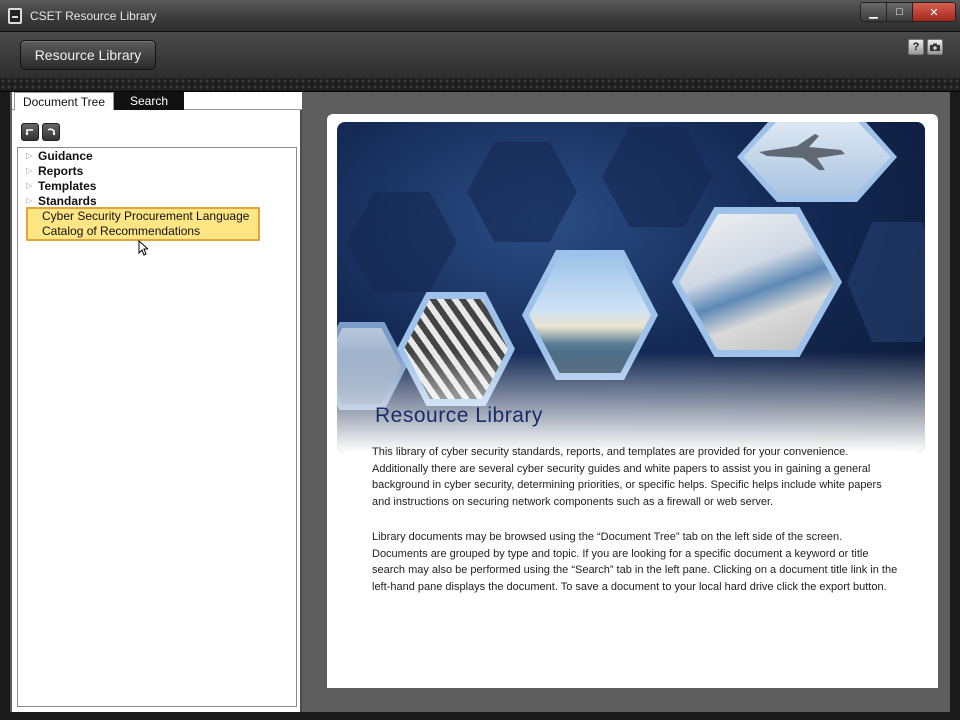 The image size is (960, 720). What do you see at coordinates (802, 152) in the screenshot?
I see `fighter-jet-icon` at bounding box center [802, 152].